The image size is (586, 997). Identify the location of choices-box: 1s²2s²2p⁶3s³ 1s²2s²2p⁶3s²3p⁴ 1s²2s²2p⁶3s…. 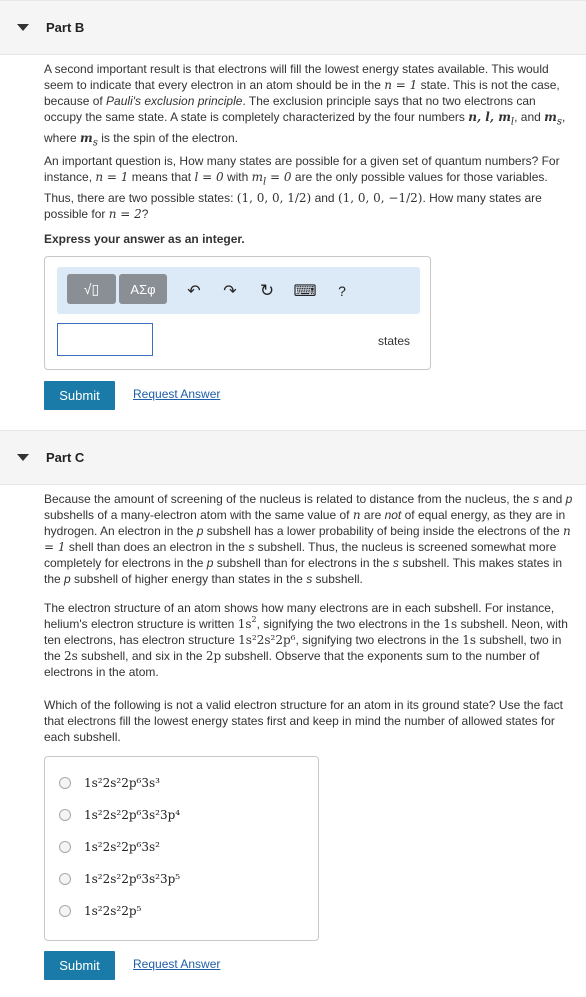
(181, 848).